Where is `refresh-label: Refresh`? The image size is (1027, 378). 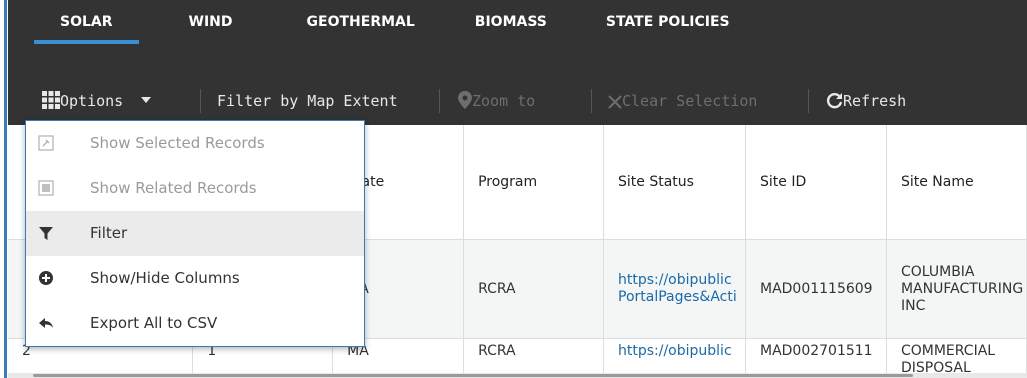
refresh-label: Refresh is located at coordinates (875, 101).